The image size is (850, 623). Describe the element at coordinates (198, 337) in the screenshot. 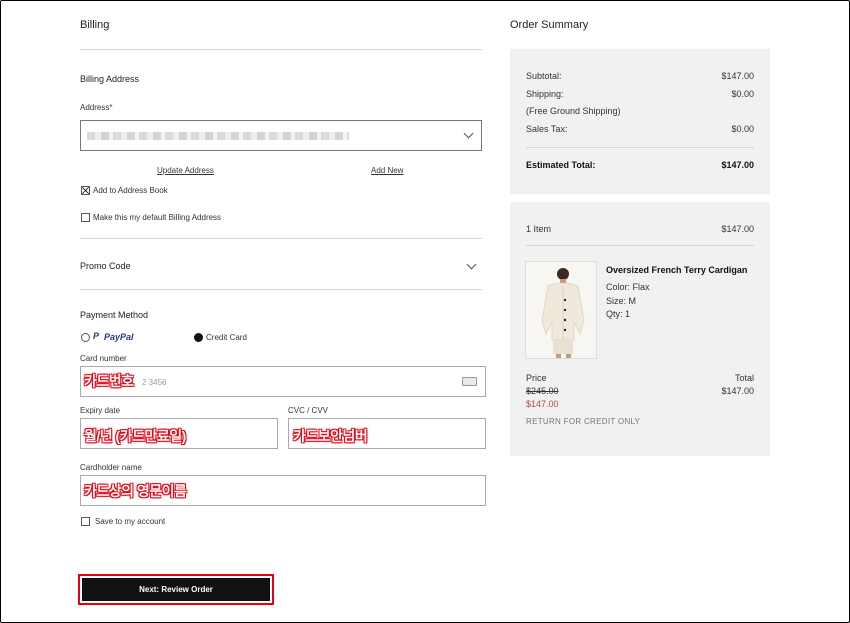

I see `credit-card-radio` at that location.